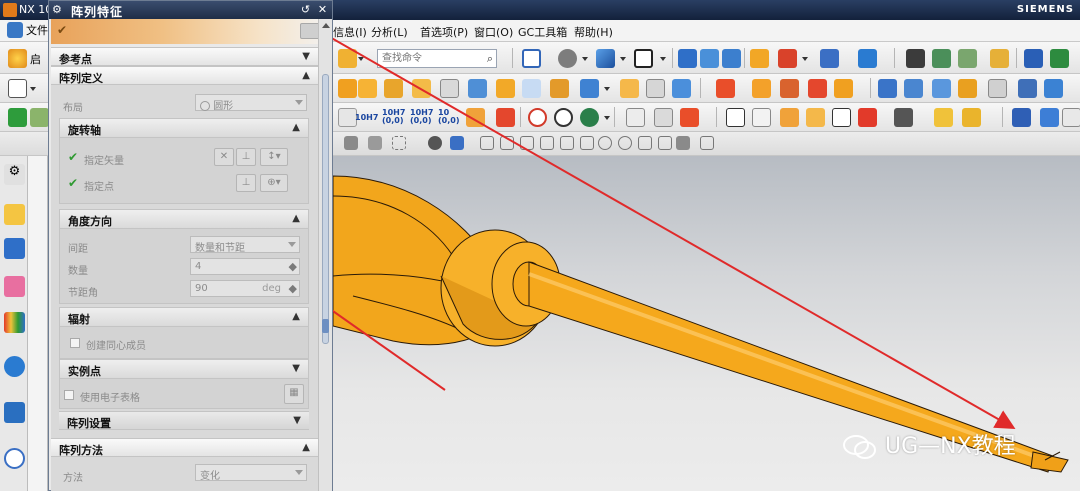 Image resolution: width=1080 pixels, height=491 pixels. I want to click on specify-point-label: 指定点, so click(99, 187).